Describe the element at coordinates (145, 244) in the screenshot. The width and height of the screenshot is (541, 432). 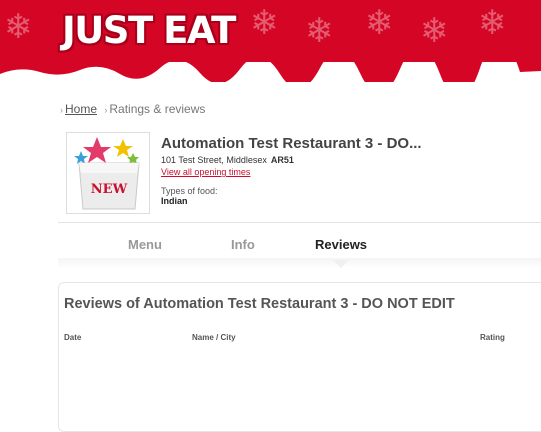
I see `tab-menu: Menu` at that location.